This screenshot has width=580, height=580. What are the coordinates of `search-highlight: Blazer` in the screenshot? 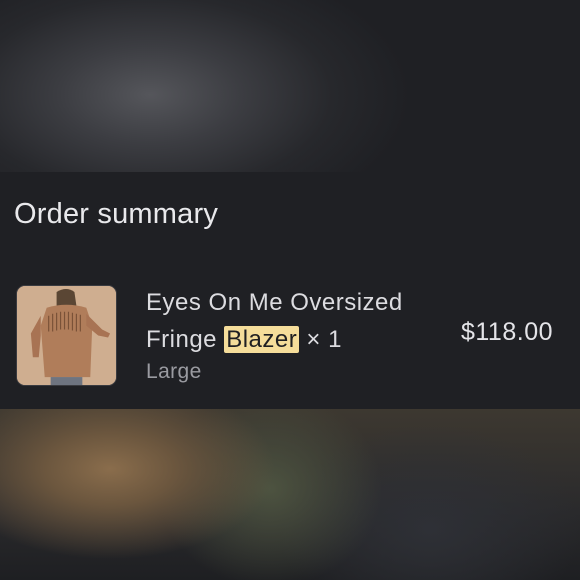 It's located at (262, 339).